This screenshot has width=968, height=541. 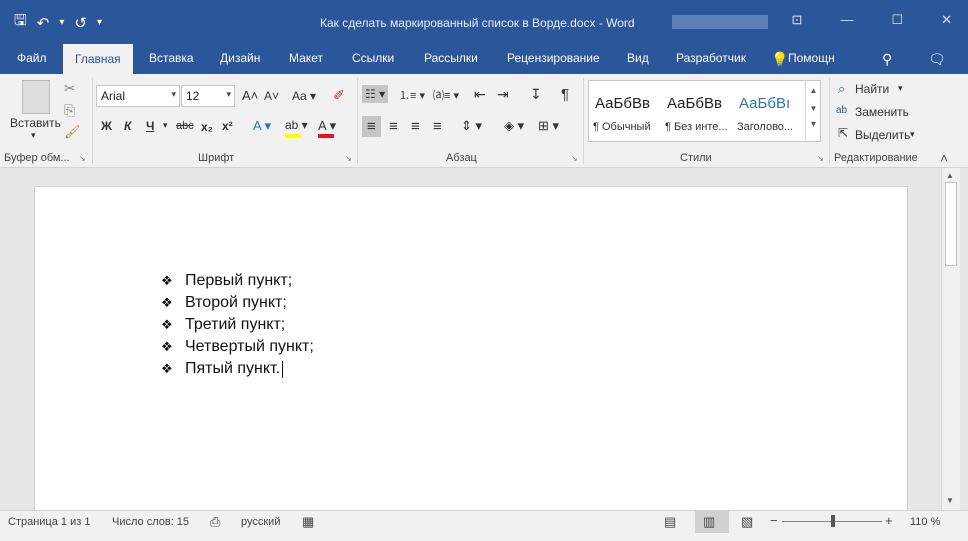 What do you see at coordinates (339, 95) in the screenshot?
I see `clear-formatting-icon: ✐` at bounding box center [339, 95].